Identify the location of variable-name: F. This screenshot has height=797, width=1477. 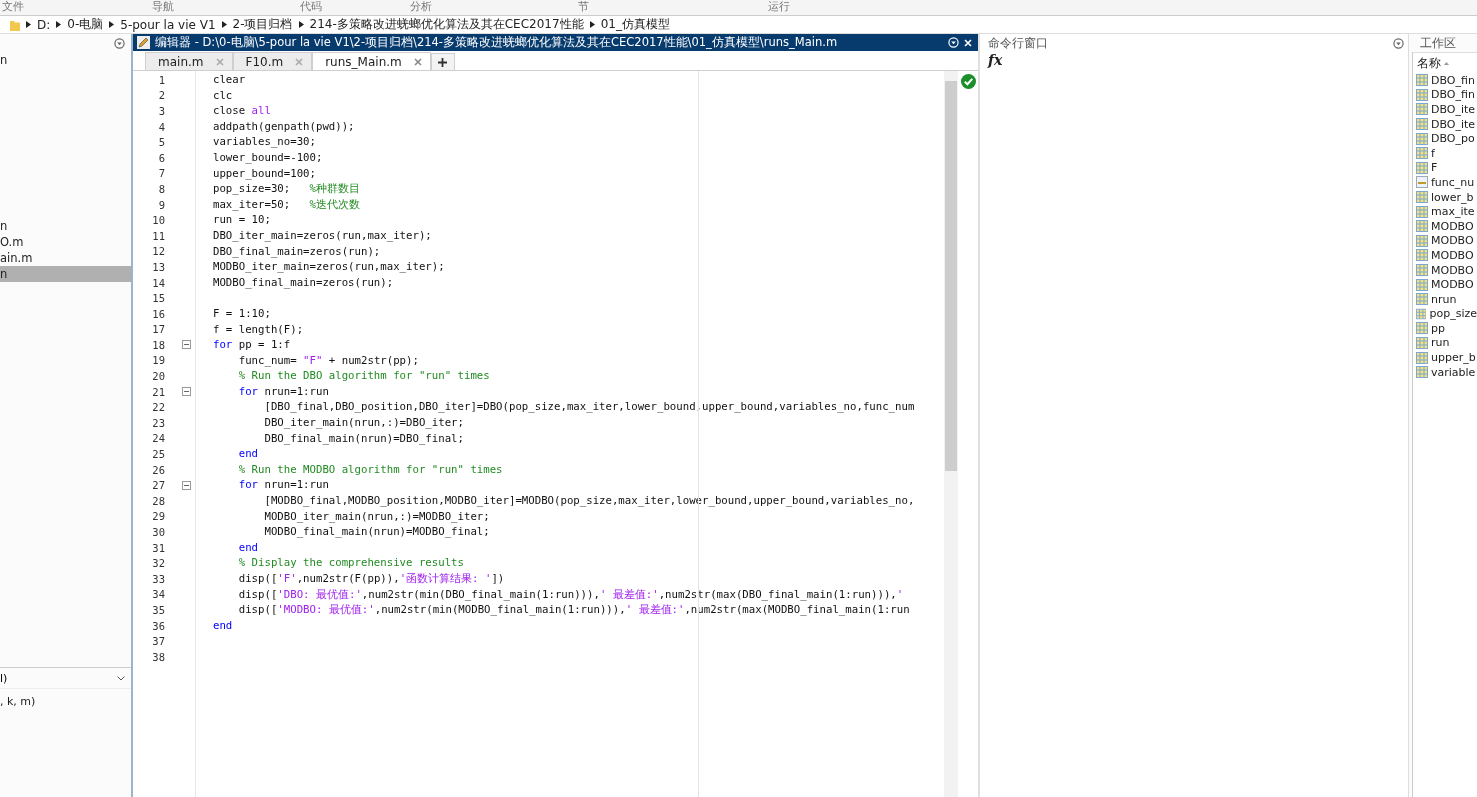
(1434, 168).